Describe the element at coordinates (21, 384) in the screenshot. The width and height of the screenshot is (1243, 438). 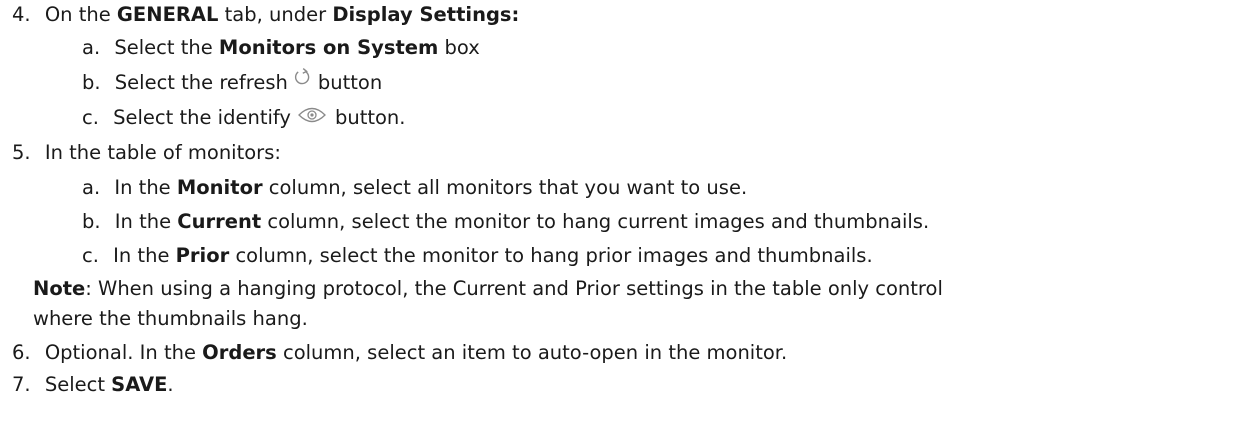
I see `step-number: 7.` at that location.